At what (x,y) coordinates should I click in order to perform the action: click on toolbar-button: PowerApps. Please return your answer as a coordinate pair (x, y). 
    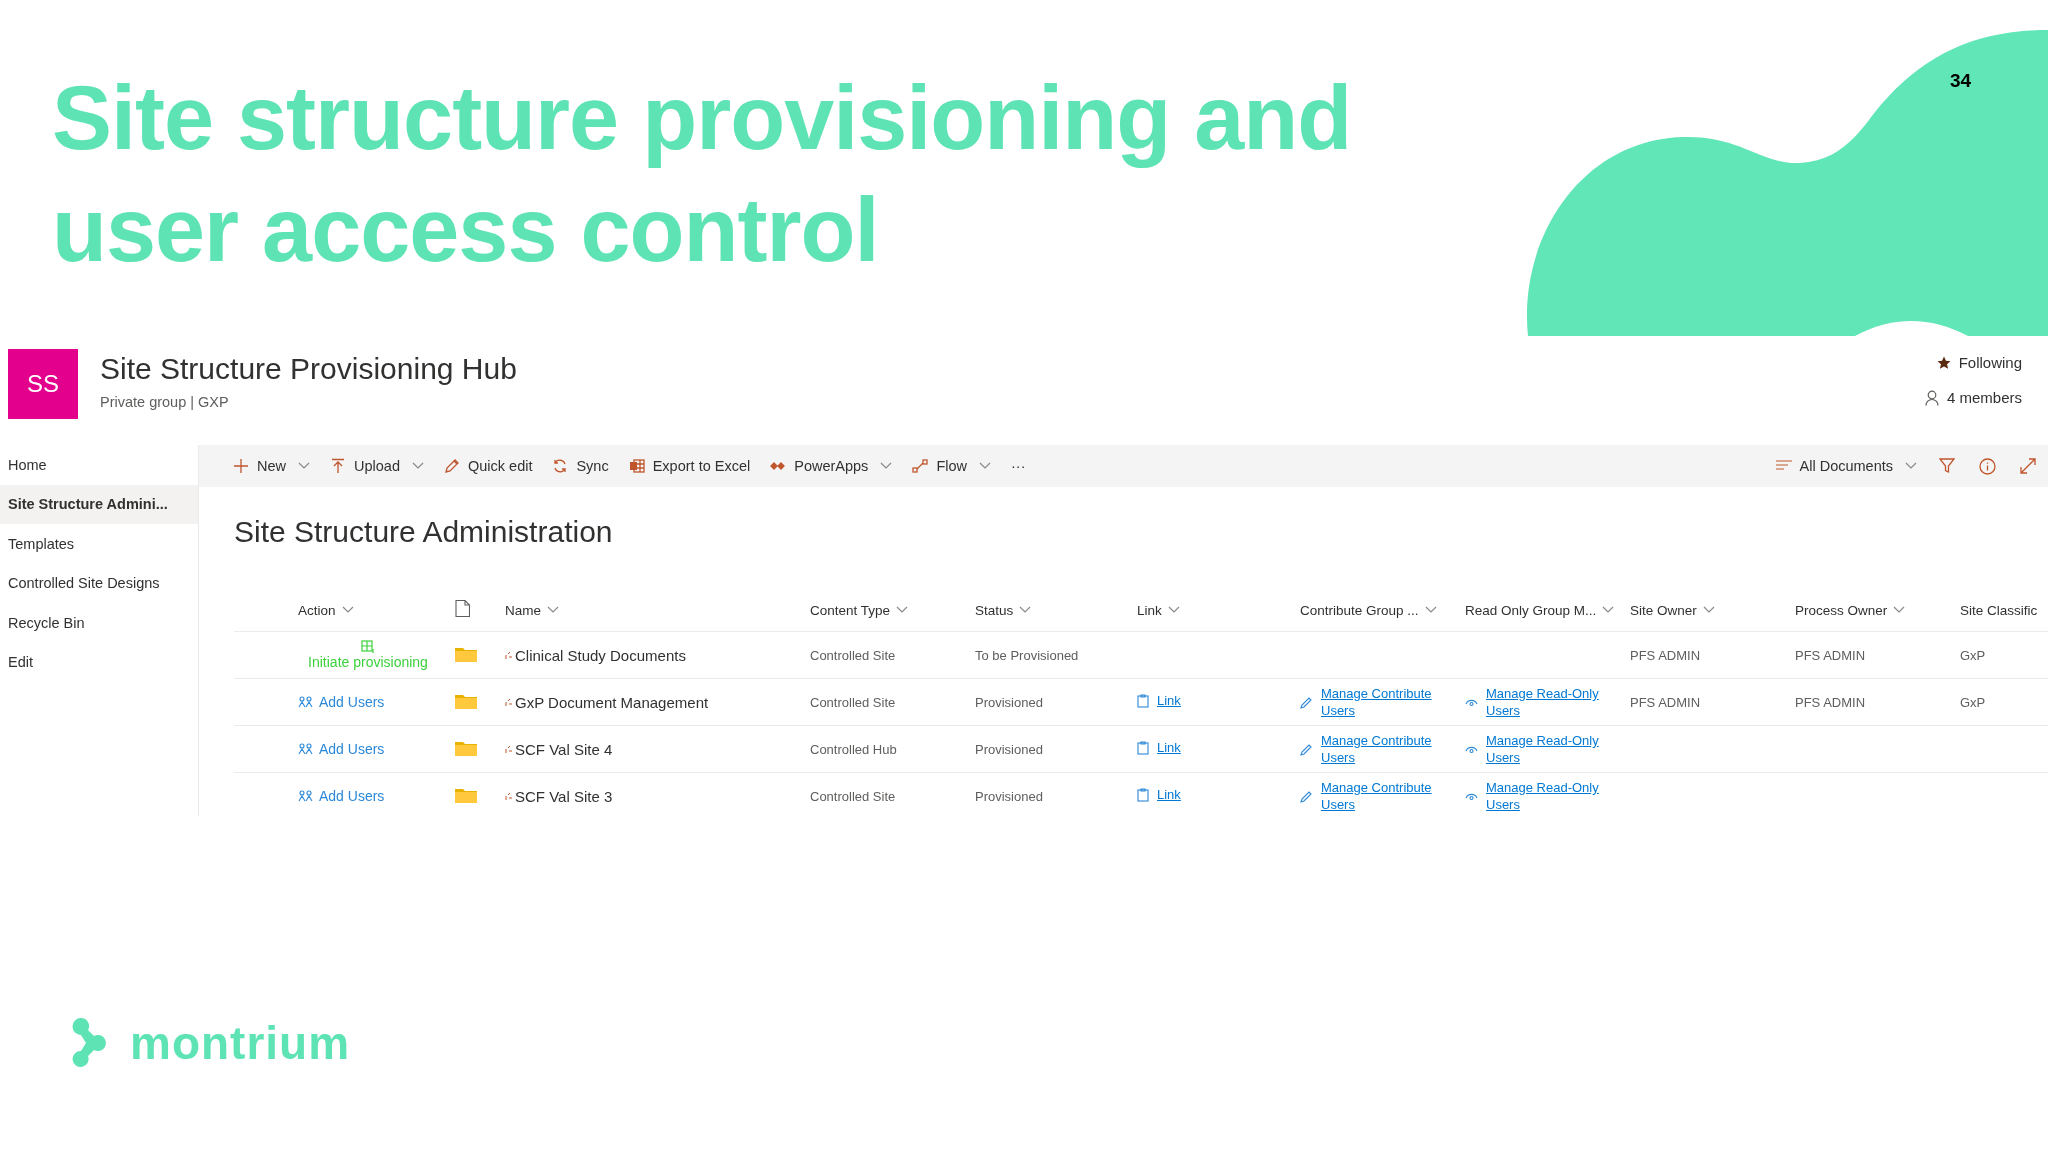
    Looking at the image, I should click on (831, 466).